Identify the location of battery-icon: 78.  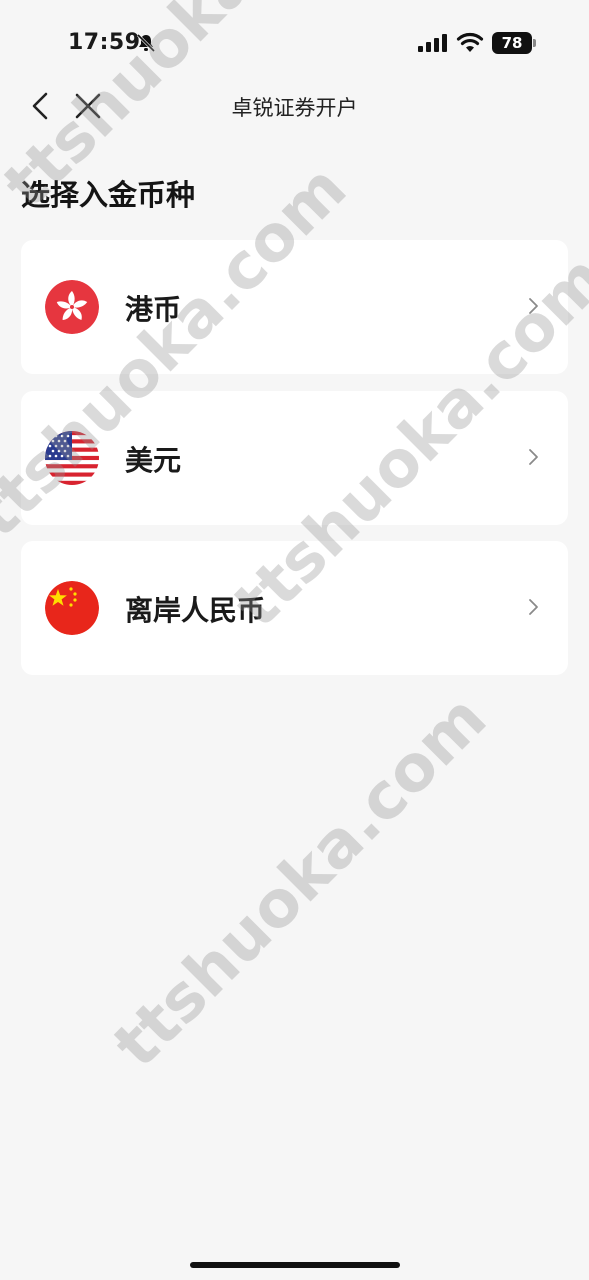
(514, 43).